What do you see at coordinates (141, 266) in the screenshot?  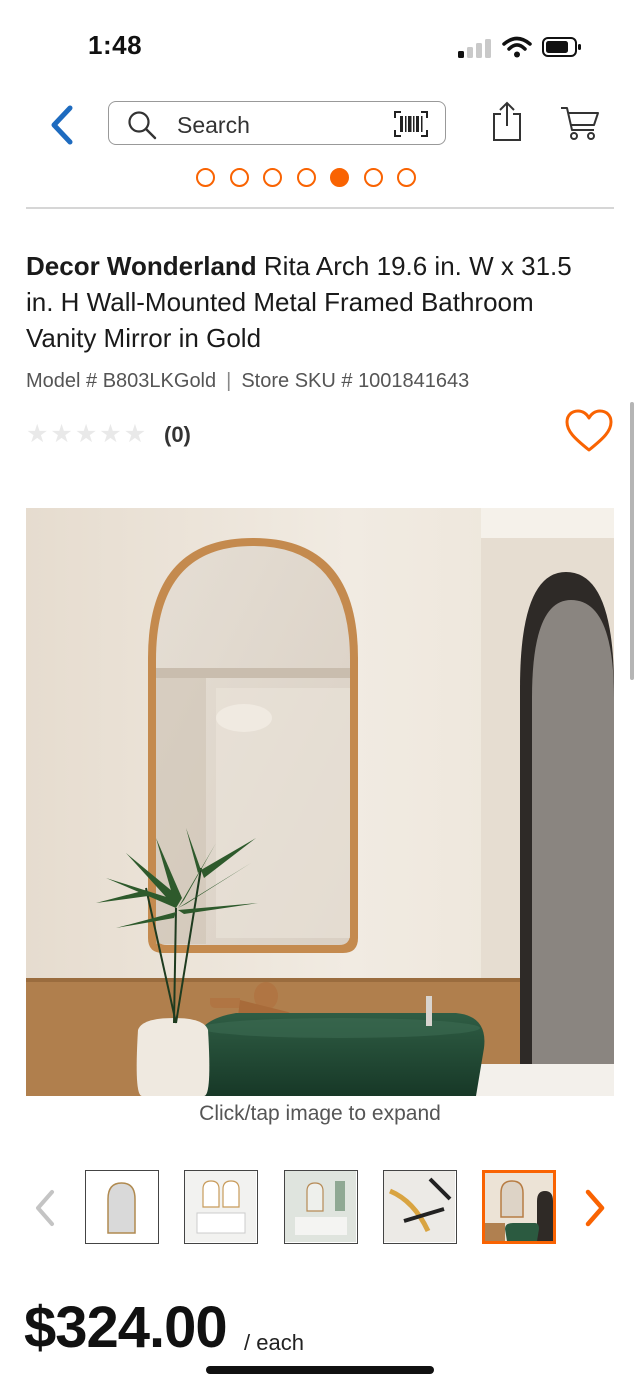 I see `brand-name: Decor Wonderland` at bounding box center [141, 266].